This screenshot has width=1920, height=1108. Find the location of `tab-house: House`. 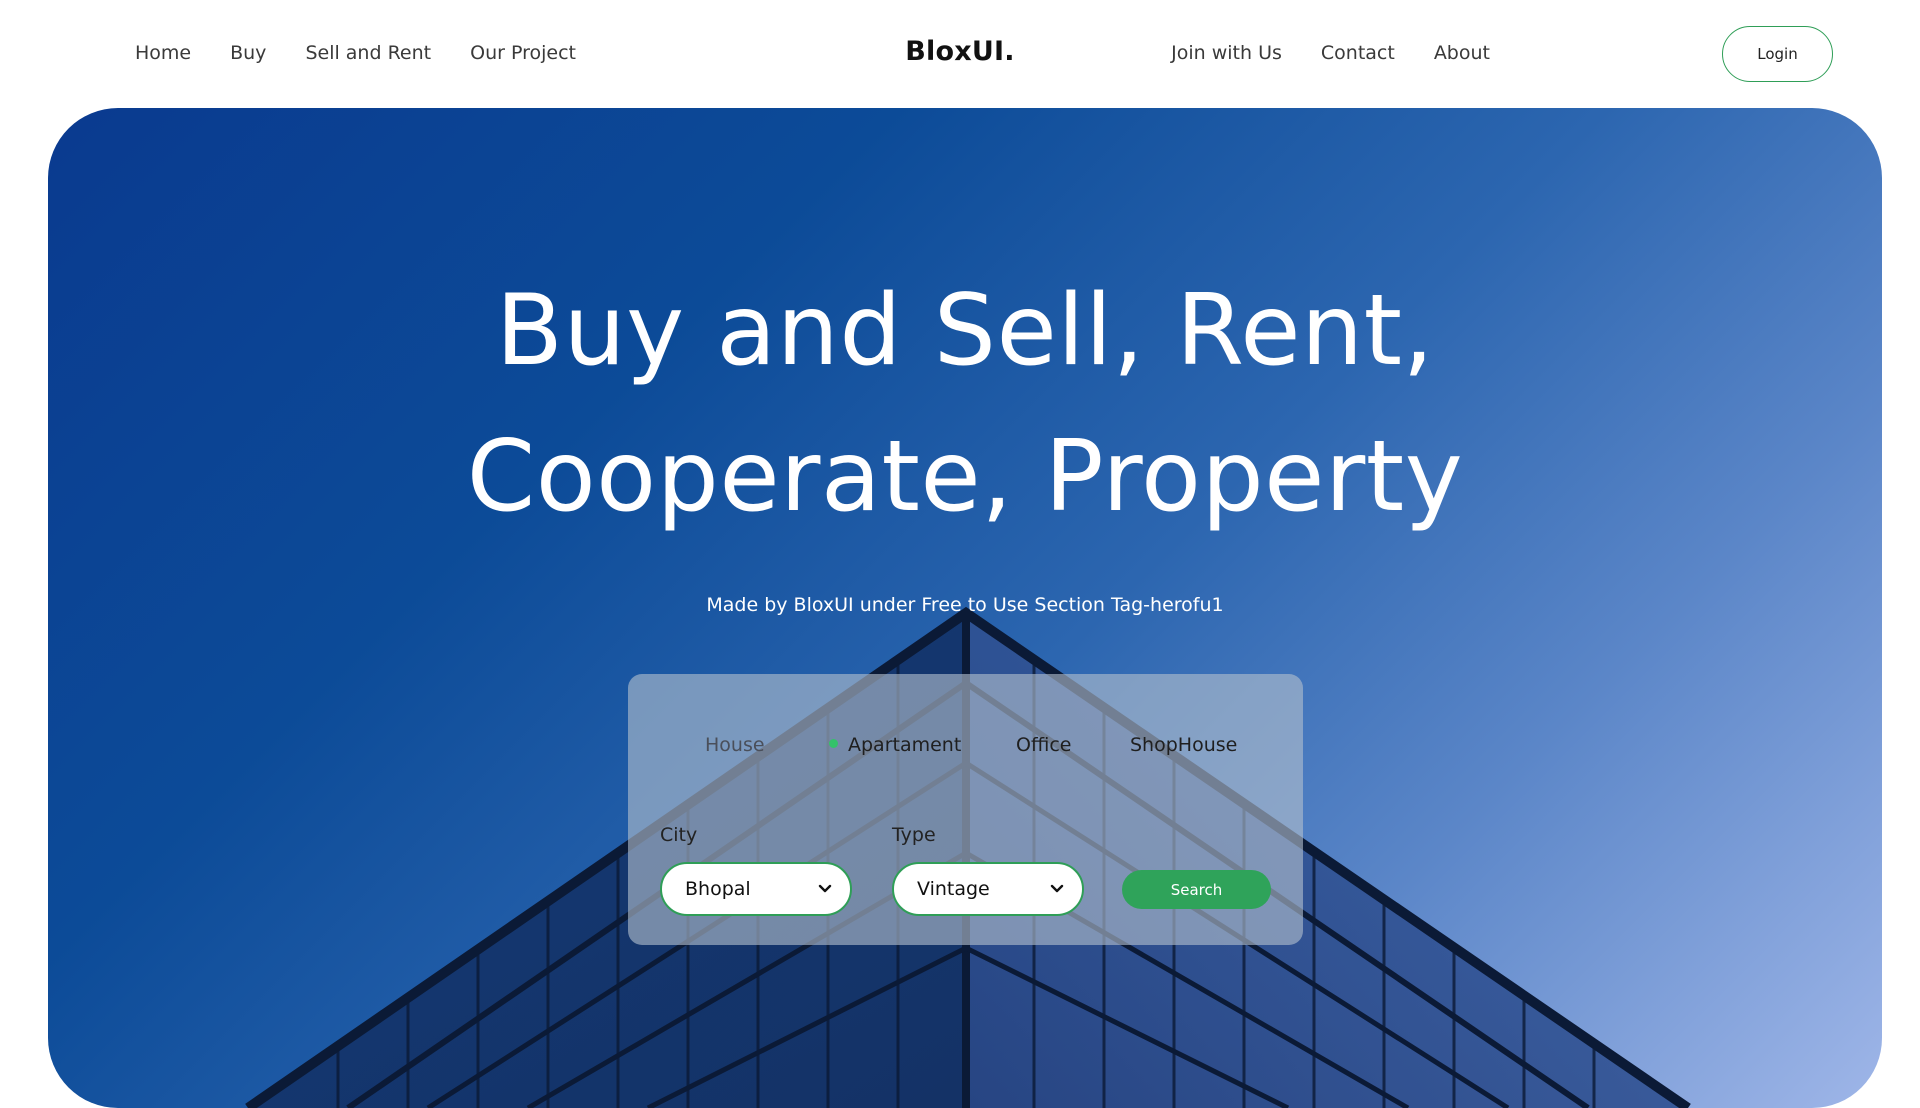

tab-house: House is located at coordinates (735, 745).